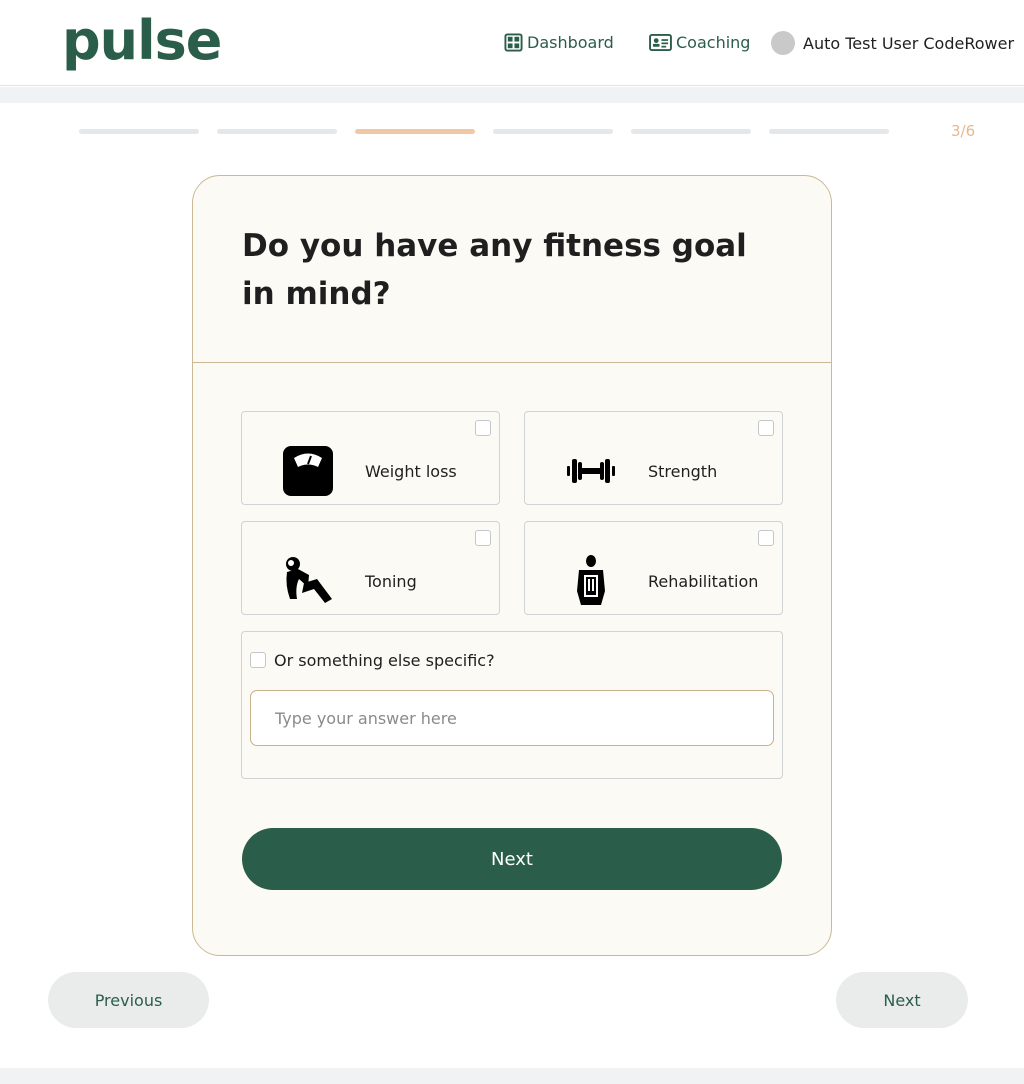 The height and width of the screenshot is (1084, 1024). Describe the element at coordinates (512, 95) in the screenshot. I see `top-divider-band` at that location.